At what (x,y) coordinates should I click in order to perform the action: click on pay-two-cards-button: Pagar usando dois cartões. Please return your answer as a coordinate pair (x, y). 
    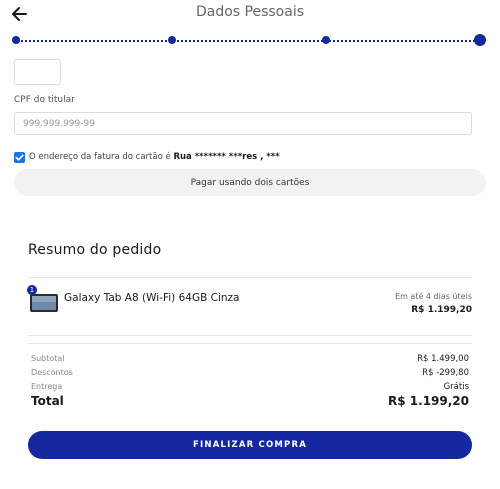
    Looking at the image, I should click on (250, 182).